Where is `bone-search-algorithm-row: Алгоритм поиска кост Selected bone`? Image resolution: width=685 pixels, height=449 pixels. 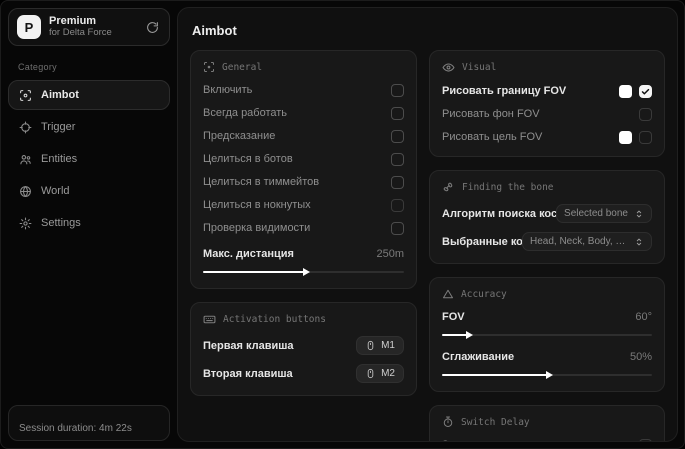 bone-search-algorithm-row: Алгоритм поиска кост Selected bone is located at coordinates (547, 213).